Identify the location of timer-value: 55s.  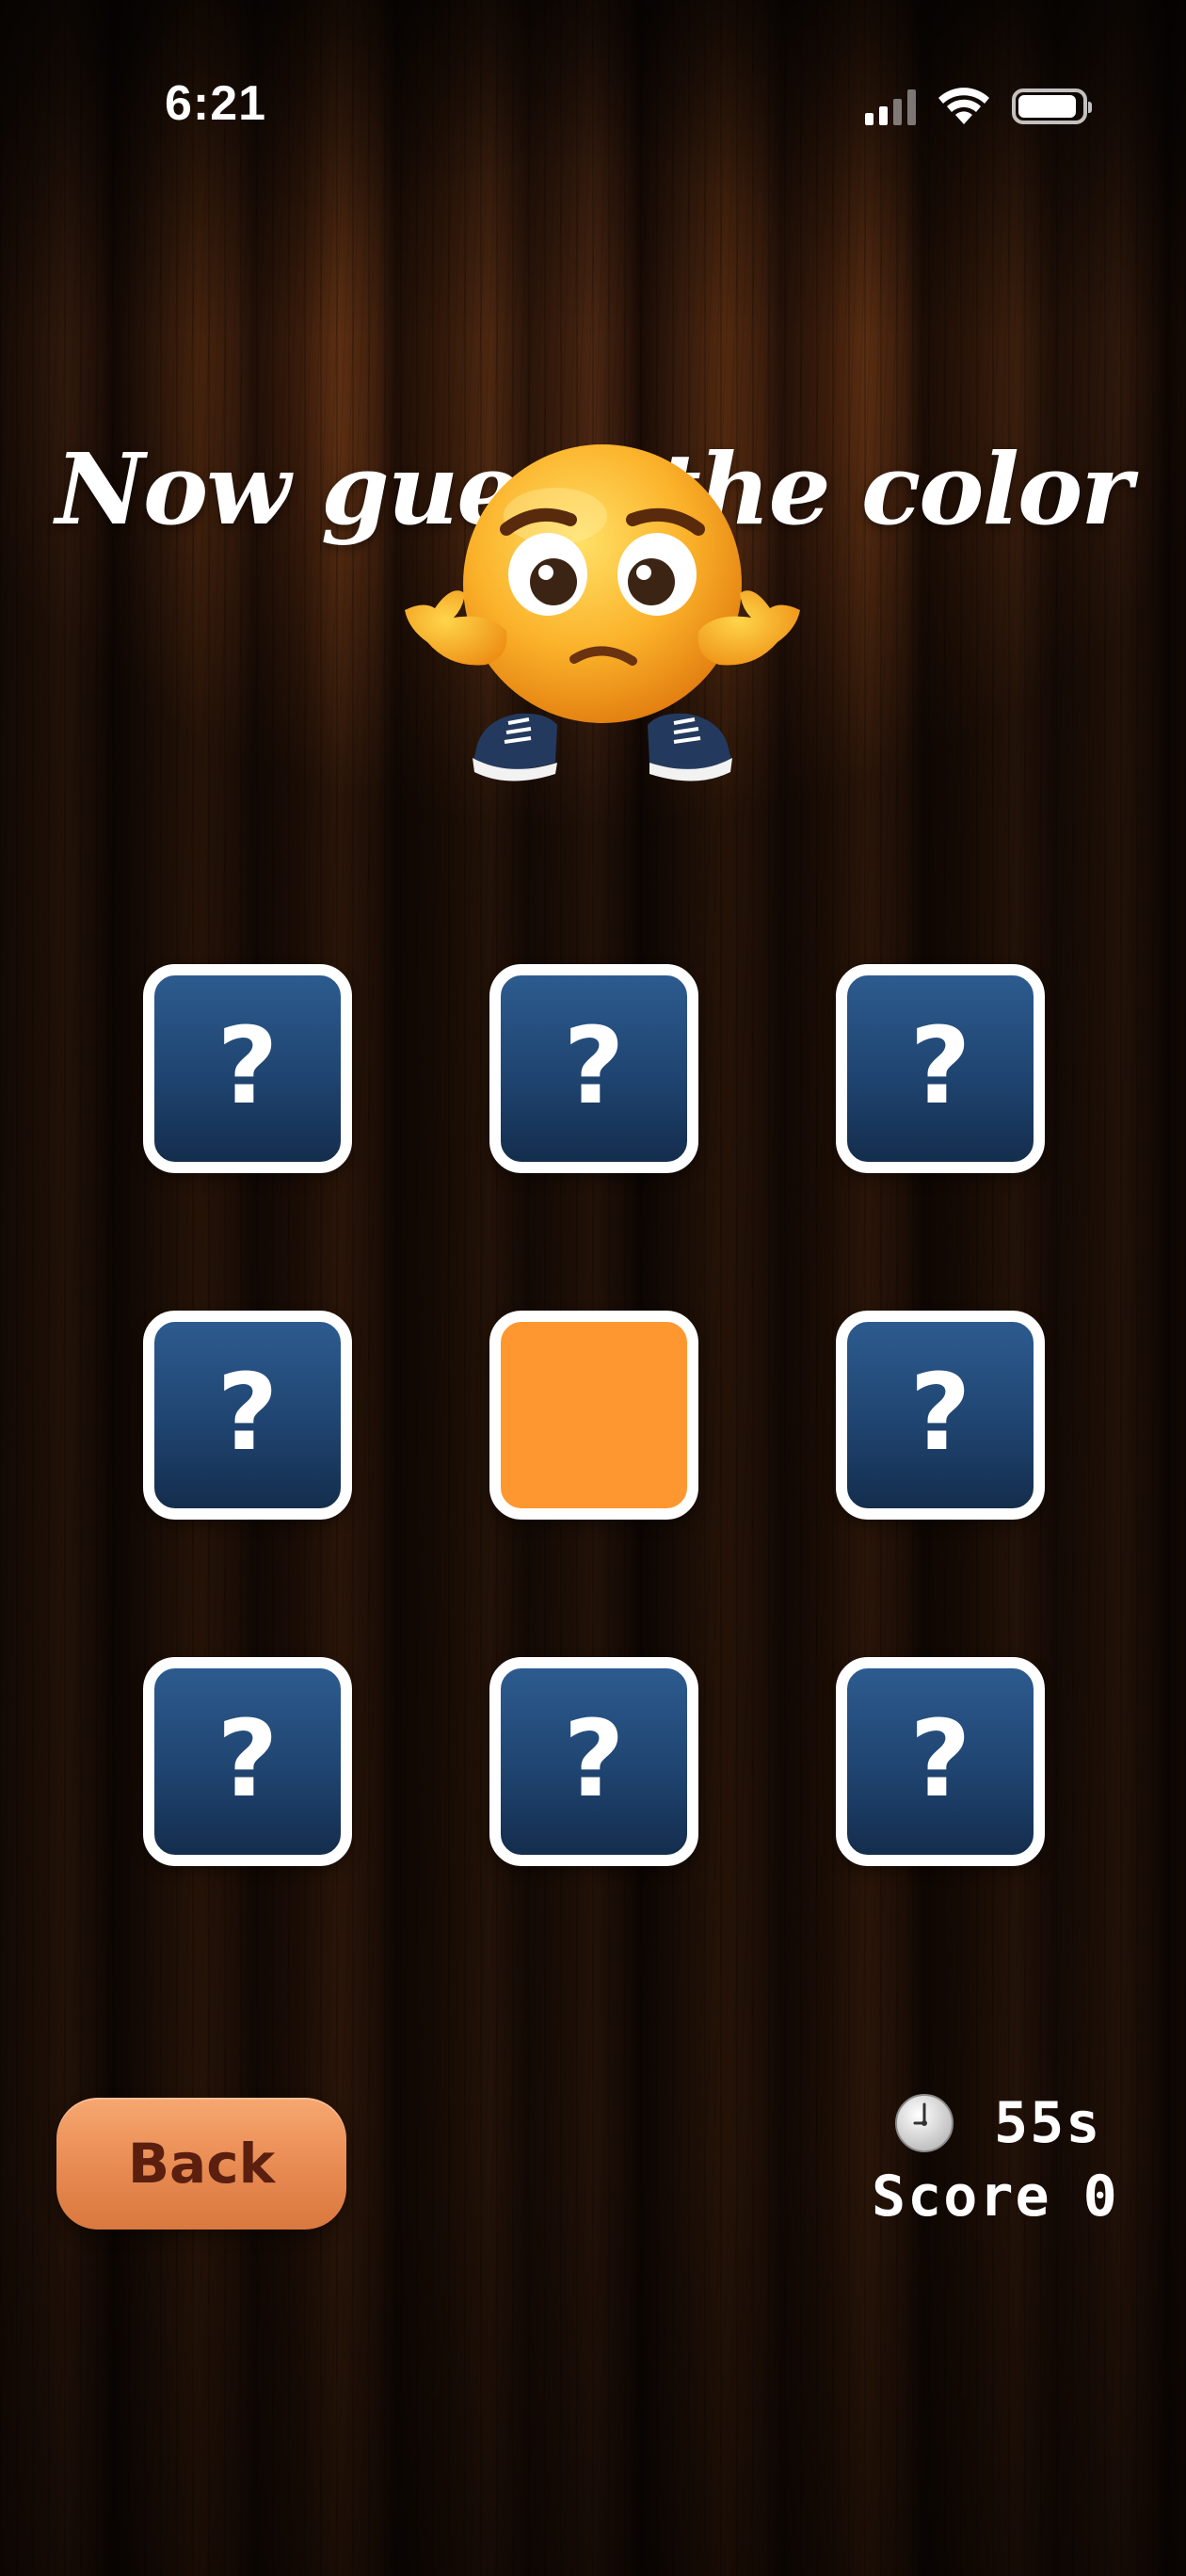
(1048, 2123).